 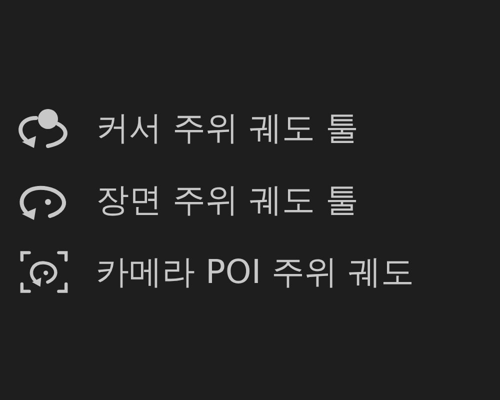 I want to click on menu-item: 카메라 POI 주위 궤도, so click(x=214, y=272).